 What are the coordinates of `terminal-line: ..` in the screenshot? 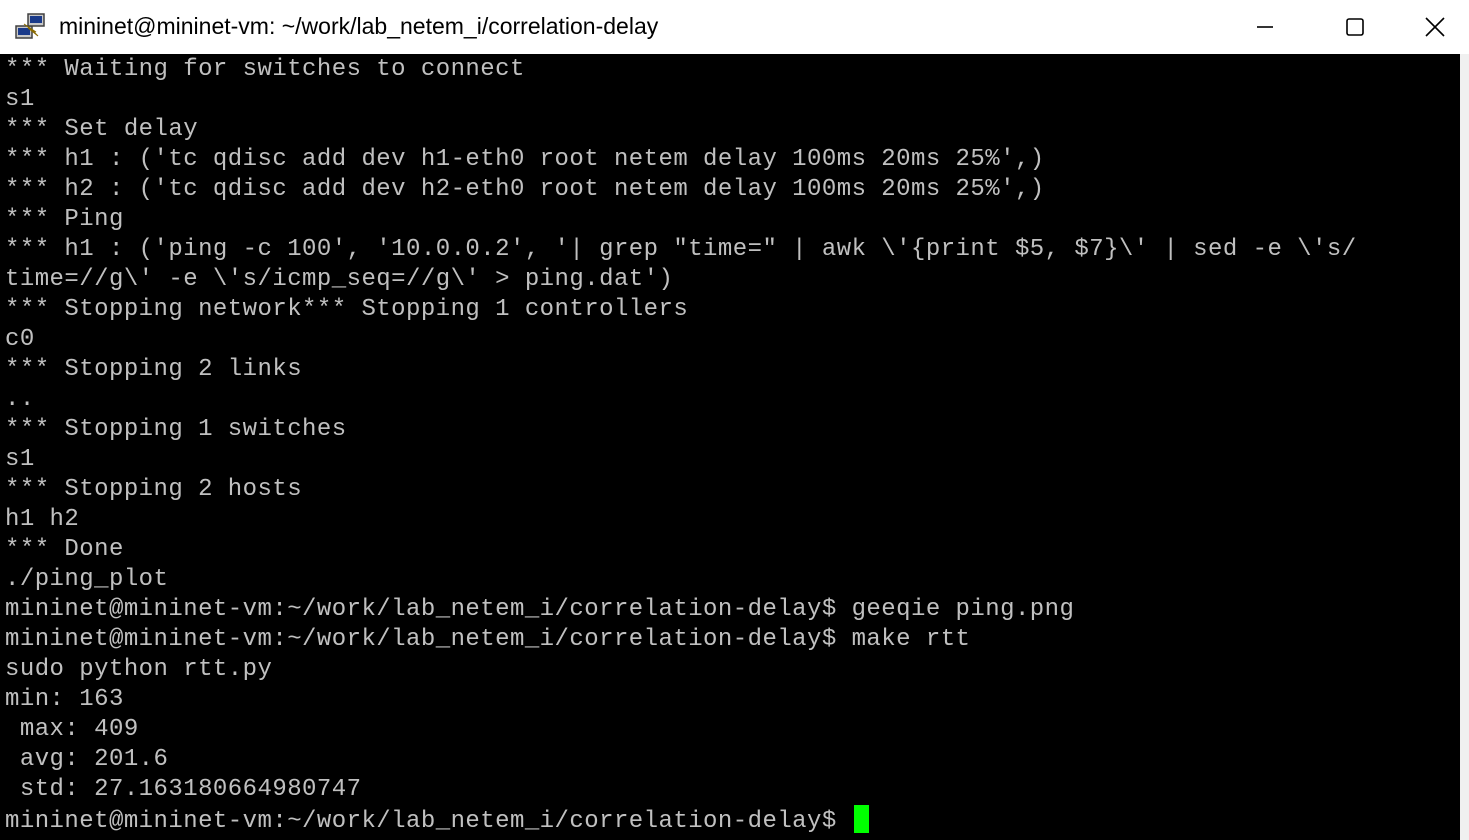 It's located at (20, 399).